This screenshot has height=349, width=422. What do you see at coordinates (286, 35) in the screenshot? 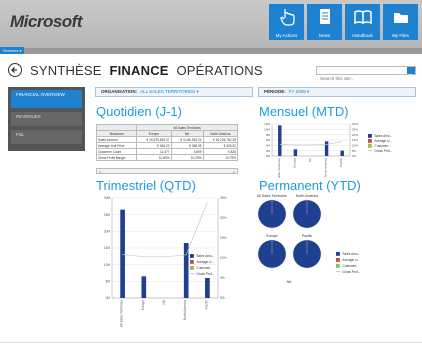
I see `tile-label: My Actions` at bounding box center [286, 35].